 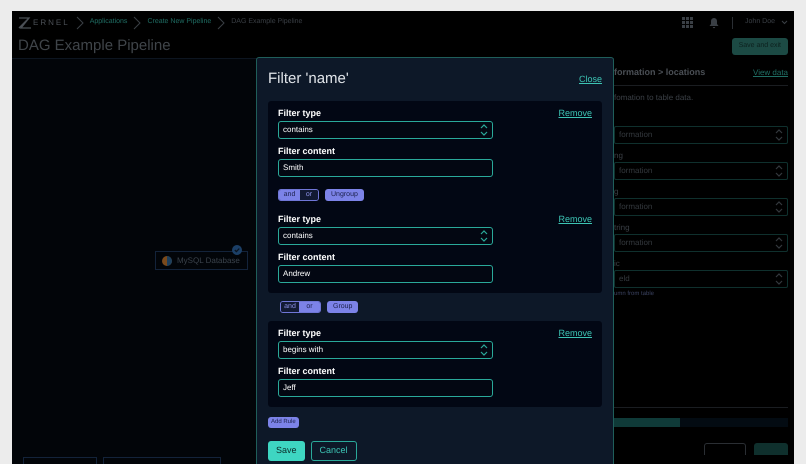 I want to click on outline-button, so click(x=725, y=448).